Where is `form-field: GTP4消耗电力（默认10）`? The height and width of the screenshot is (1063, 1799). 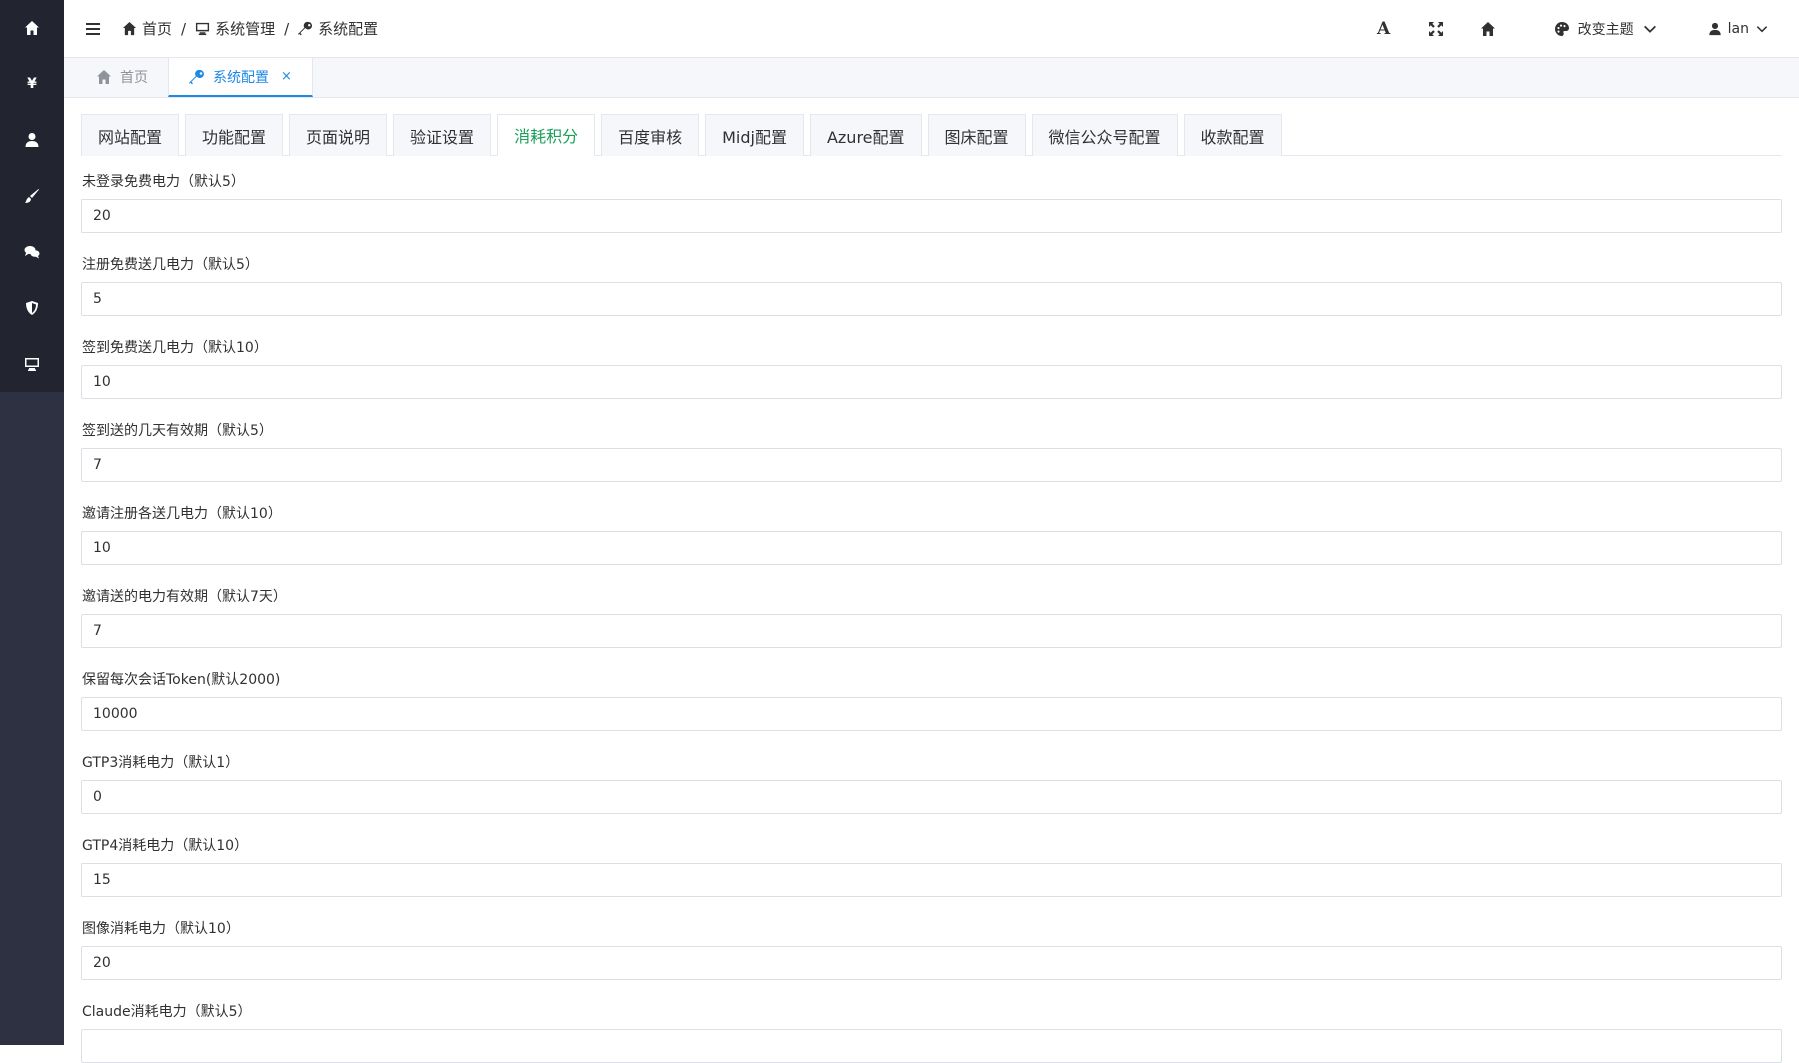 form-field: GTP4消耗电力（默认10） is located at coordinates (931, 866).